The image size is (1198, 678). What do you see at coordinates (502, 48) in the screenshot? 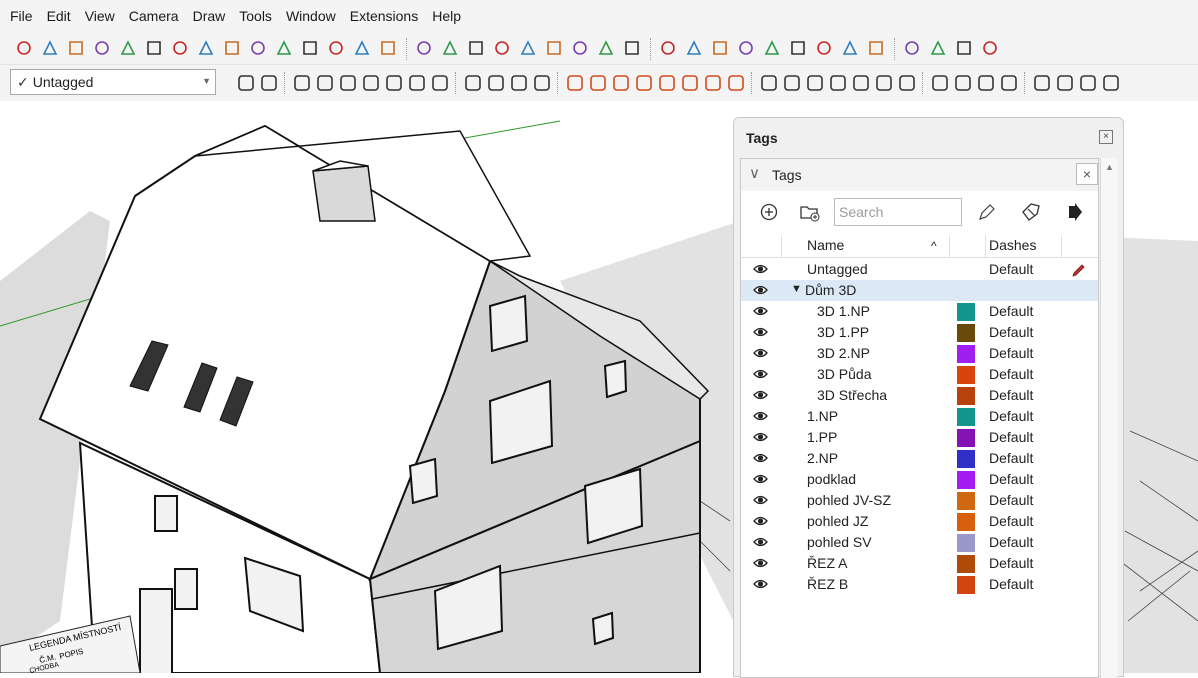
I see `scale-icon` at bounding box center [502, 48].